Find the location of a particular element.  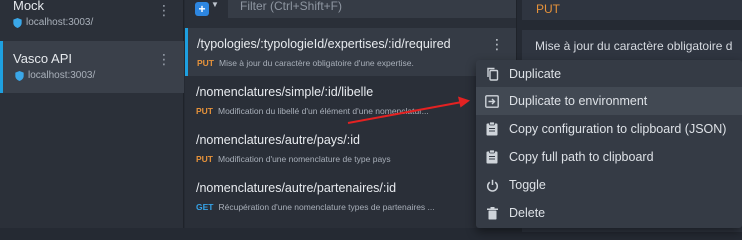

routes-toolbar: + ▼ is located at coordinates (350, 10).